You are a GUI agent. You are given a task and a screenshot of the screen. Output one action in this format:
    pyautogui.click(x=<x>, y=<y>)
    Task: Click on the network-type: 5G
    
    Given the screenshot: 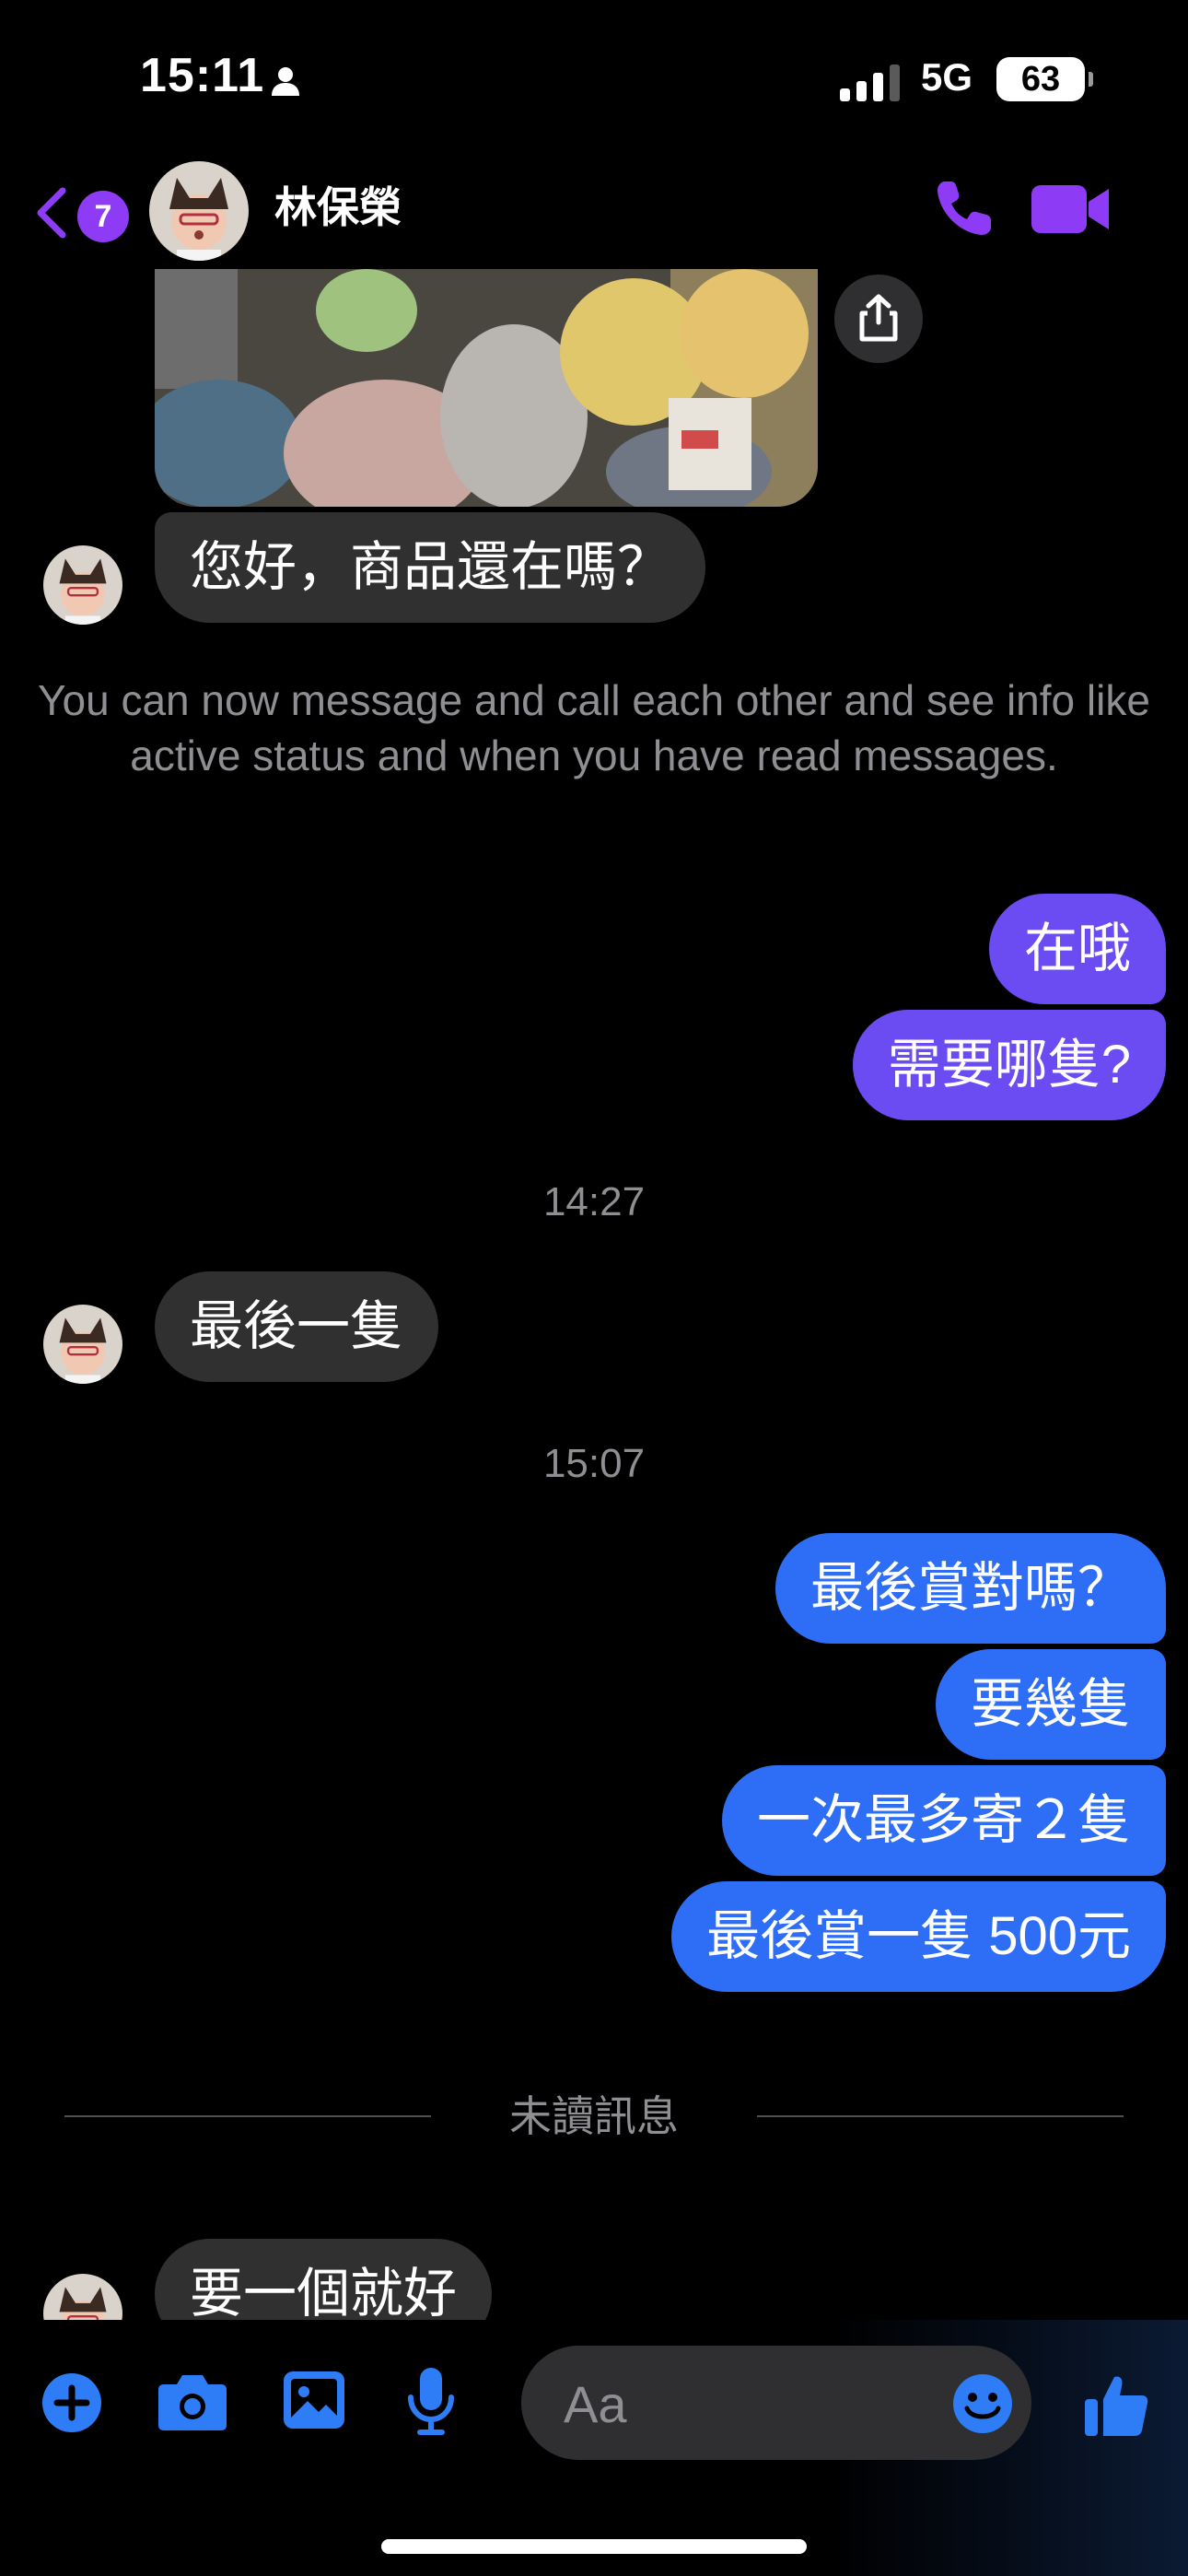 What is the action you would take?
    pyautogui.click(x=947, y=77)
    